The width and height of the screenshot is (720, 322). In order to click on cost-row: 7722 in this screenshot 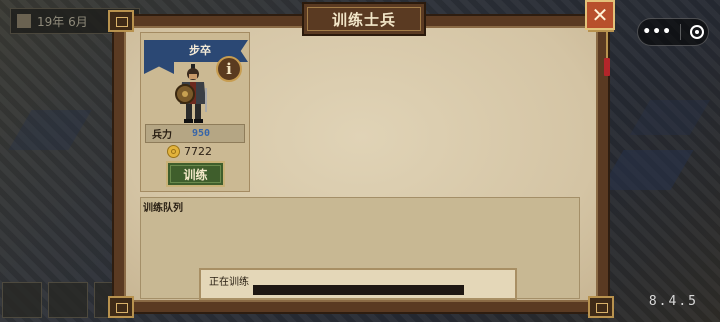, I will do `click(189, 151)`.